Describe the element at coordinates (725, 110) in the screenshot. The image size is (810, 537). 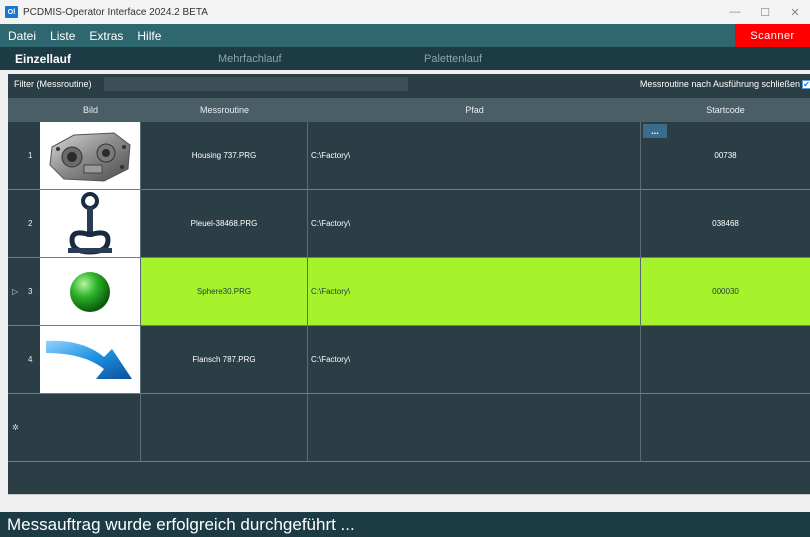
I see `column-header-startcode: Startcode` at that location.